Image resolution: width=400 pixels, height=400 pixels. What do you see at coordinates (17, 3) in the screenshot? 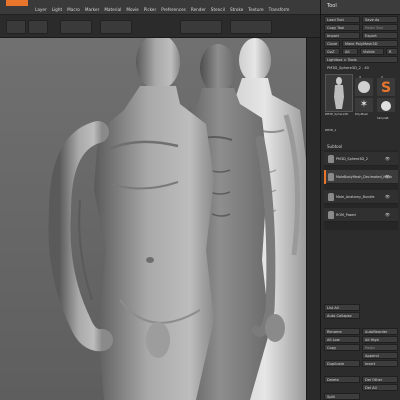
I see `menu-accent` at bounding box center [17, 3].